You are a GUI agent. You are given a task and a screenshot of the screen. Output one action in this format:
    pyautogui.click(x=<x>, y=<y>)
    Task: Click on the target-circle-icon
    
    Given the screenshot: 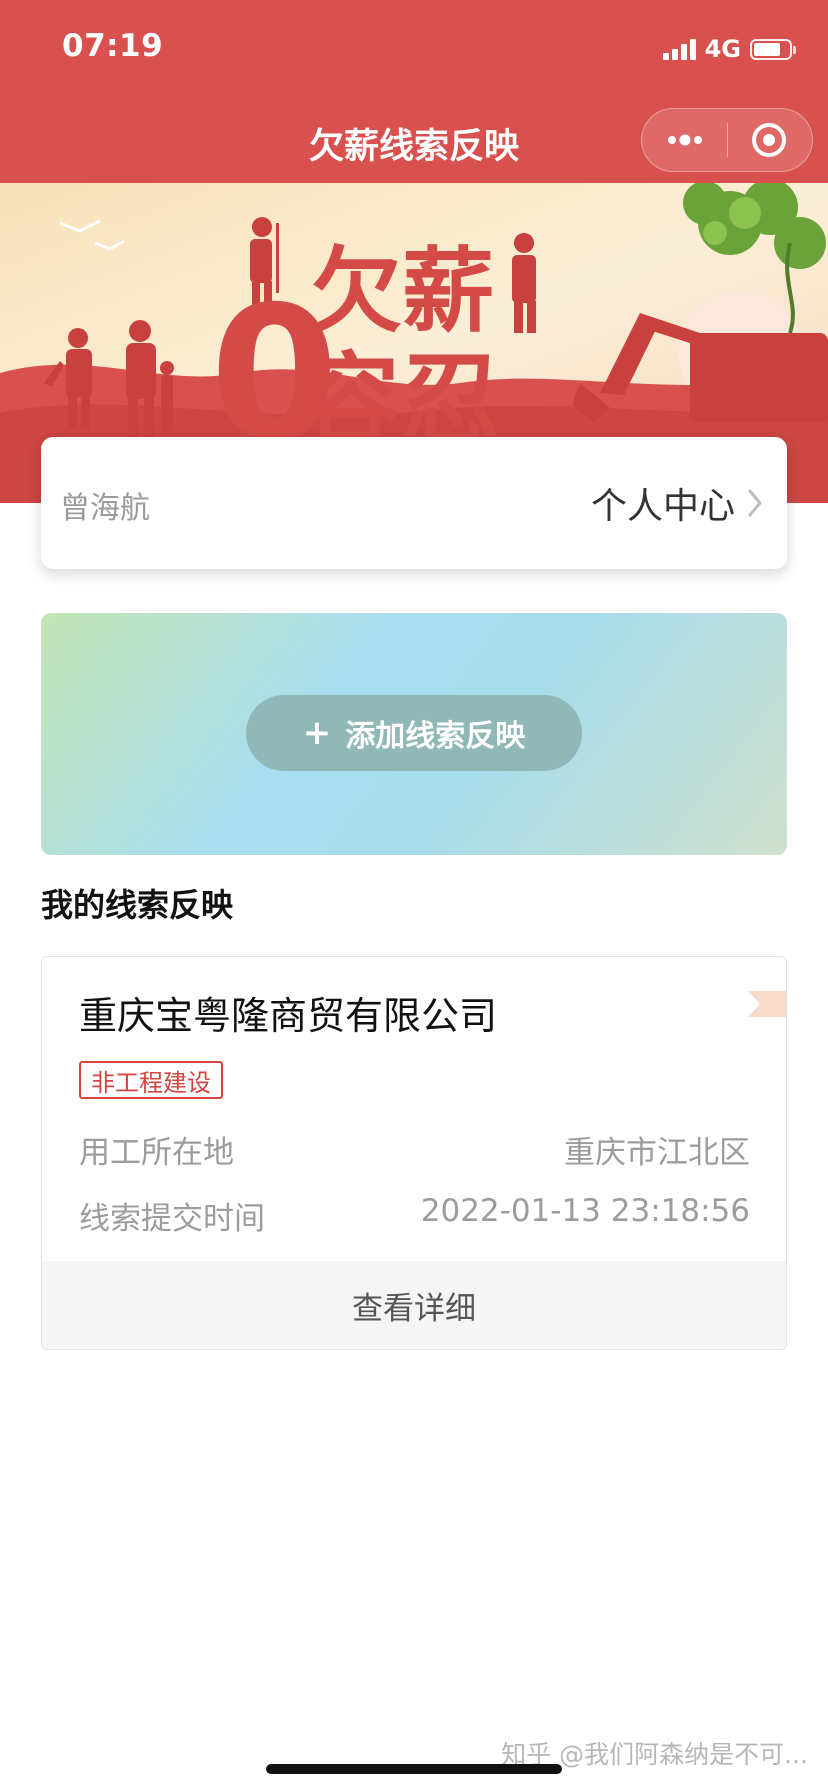 What is the action you would take?
    pyautogui.click(x=769, y=140)
    